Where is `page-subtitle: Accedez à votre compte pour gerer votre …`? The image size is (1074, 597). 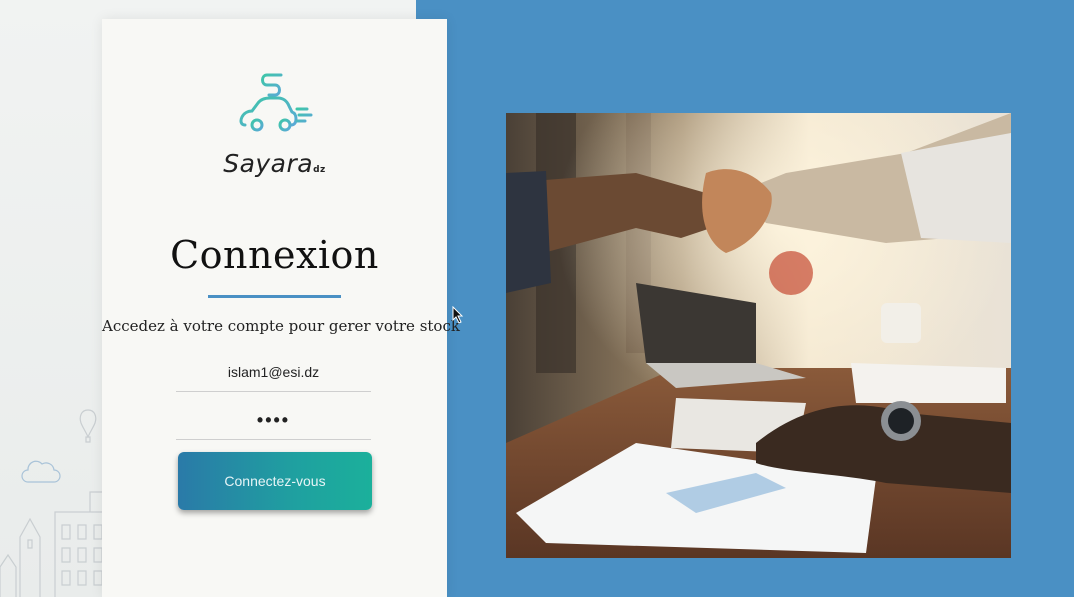 page-subtitle: Accedez à votre compte pour gerer votre … is located at coordinates (281, 326).